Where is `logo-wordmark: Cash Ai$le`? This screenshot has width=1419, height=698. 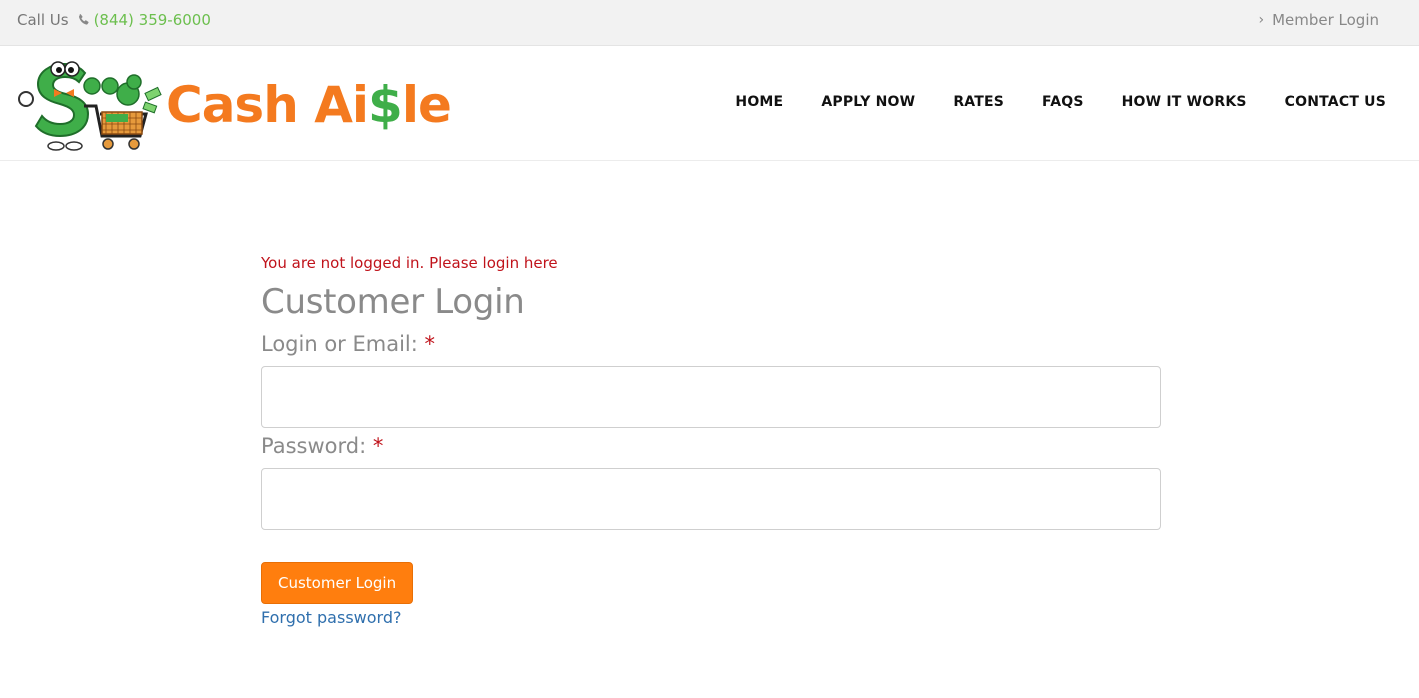 logo-wordmark: Cash Ai$le is located at coordinates (309, 105).